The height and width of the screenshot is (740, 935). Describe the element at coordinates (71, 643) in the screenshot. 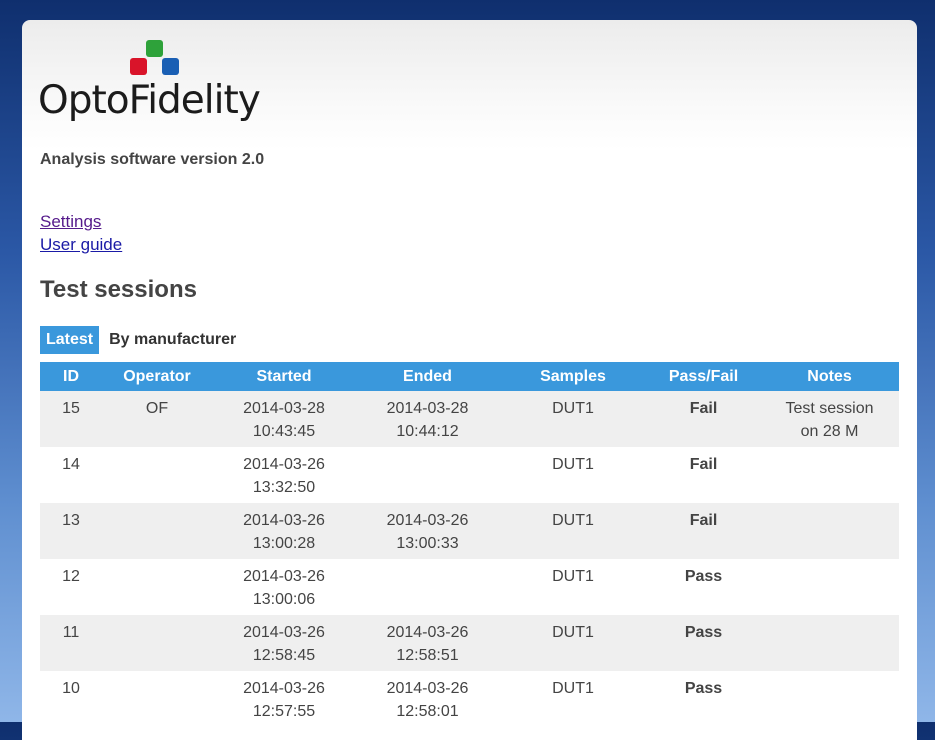

I see `cell-id: 11` at that location.